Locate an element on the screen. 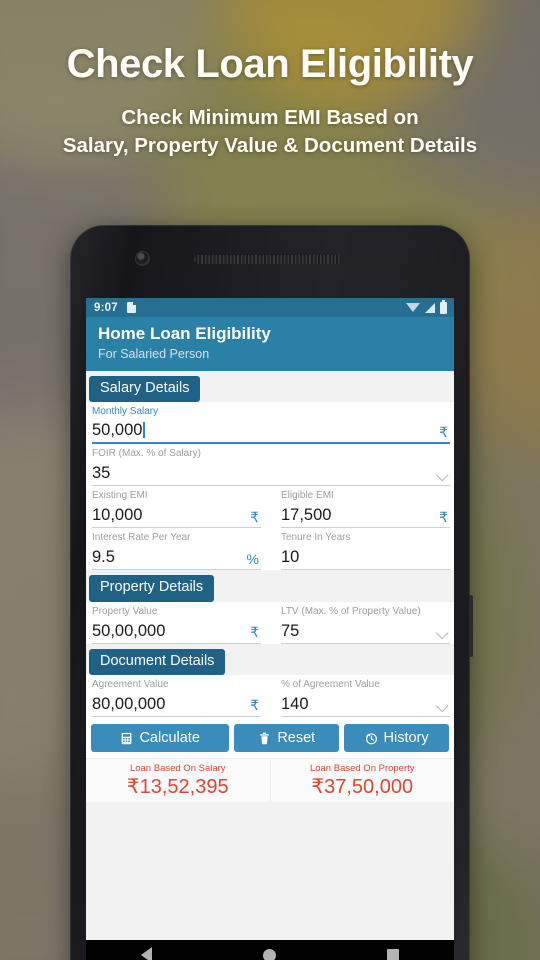  signal-icon is located at coordinates (430, 307).